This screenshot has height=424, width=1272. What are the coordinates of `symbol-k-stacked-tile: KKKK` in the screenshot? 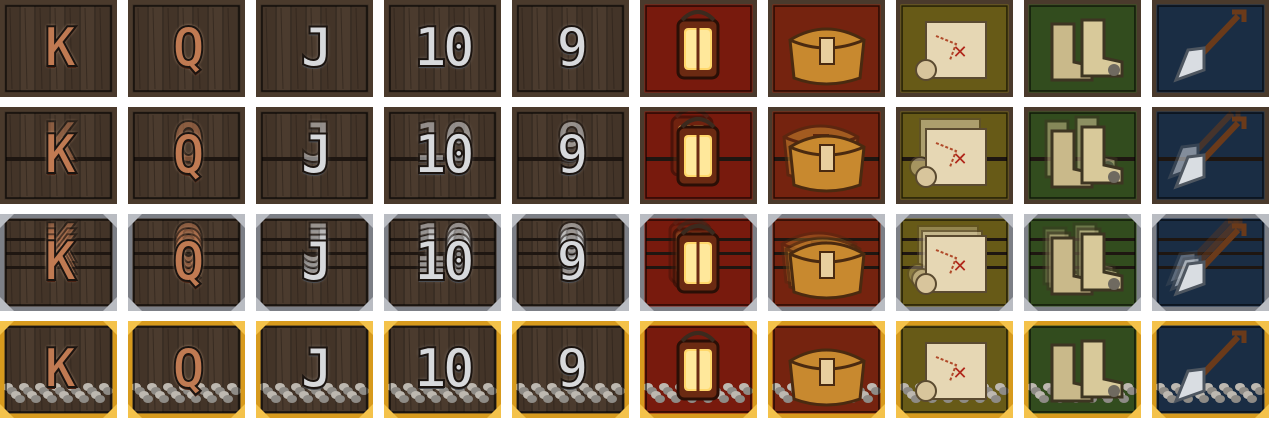 It's located at (58, 262).